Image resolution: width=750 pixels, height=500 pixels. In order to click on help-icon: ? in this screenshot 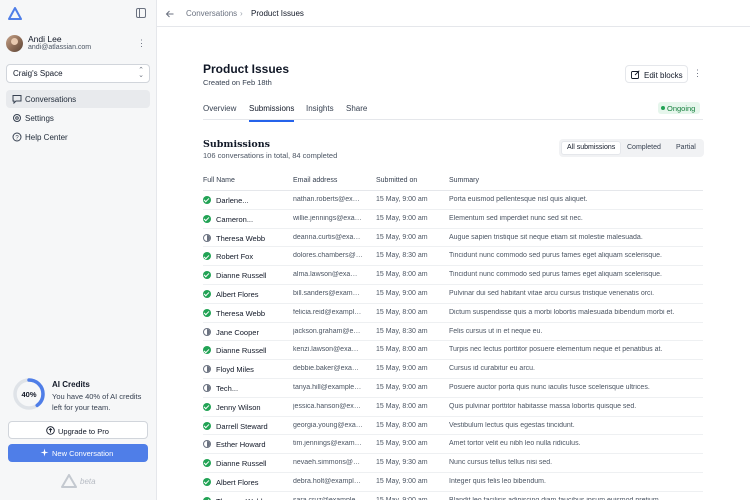, I will do `click(17, 137)`.